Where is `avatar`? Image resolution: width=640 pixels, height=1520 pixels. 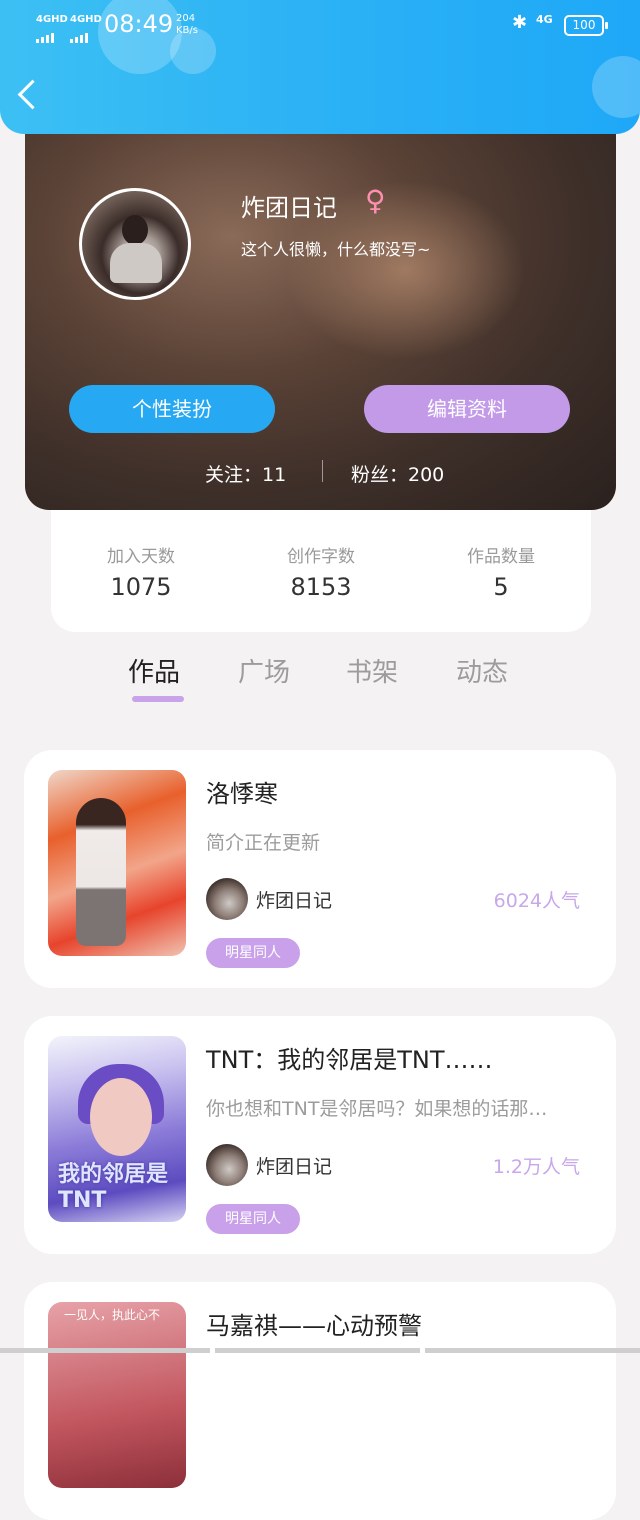 avatar is located at coordinates (135, 244).